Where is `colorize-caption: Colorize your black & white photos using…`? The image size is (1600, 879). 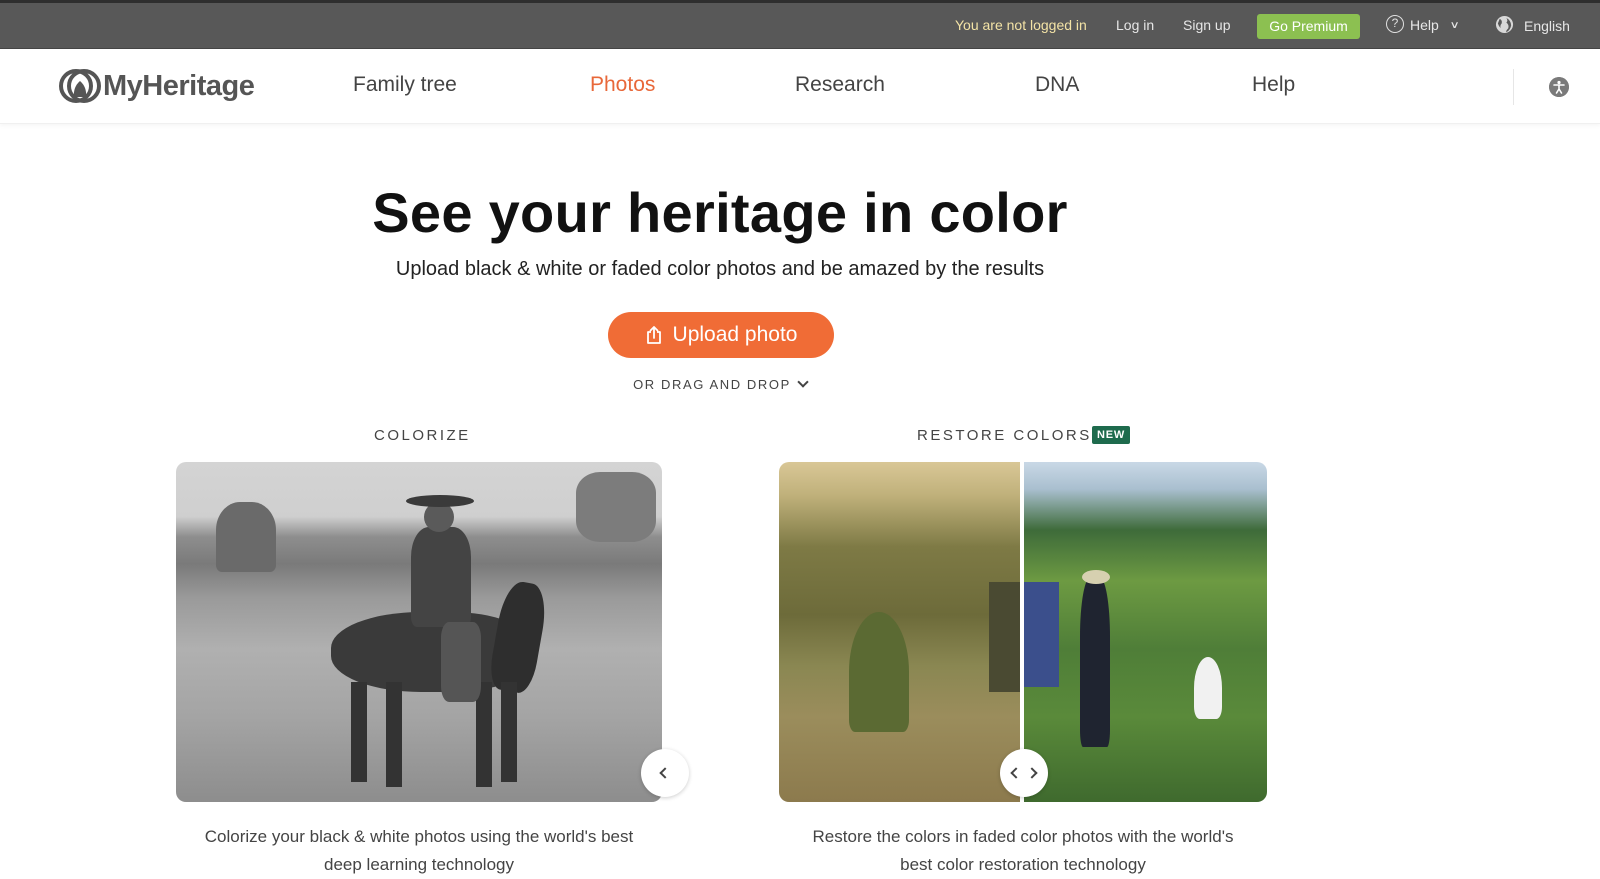
colorize-caption: Colorize your black & white photos using… is located at coordinates (419, 851).